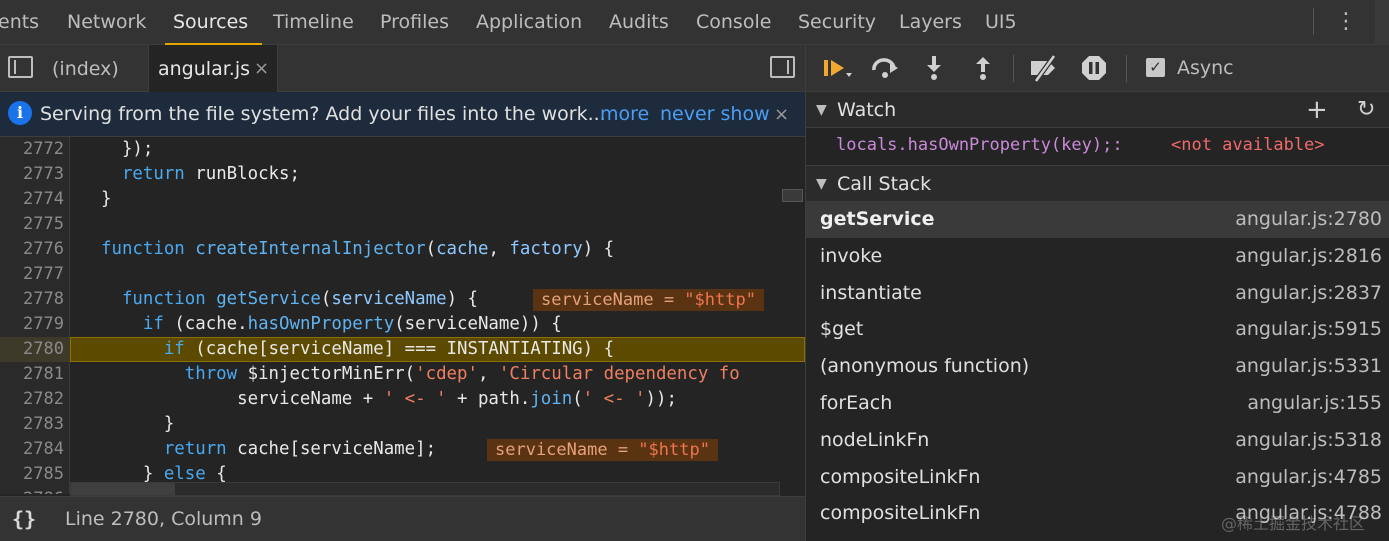 The height and width of the screenshot is (541, 1389). I want to click on deactivate-breakpoints-icon, so click(1044, 68).